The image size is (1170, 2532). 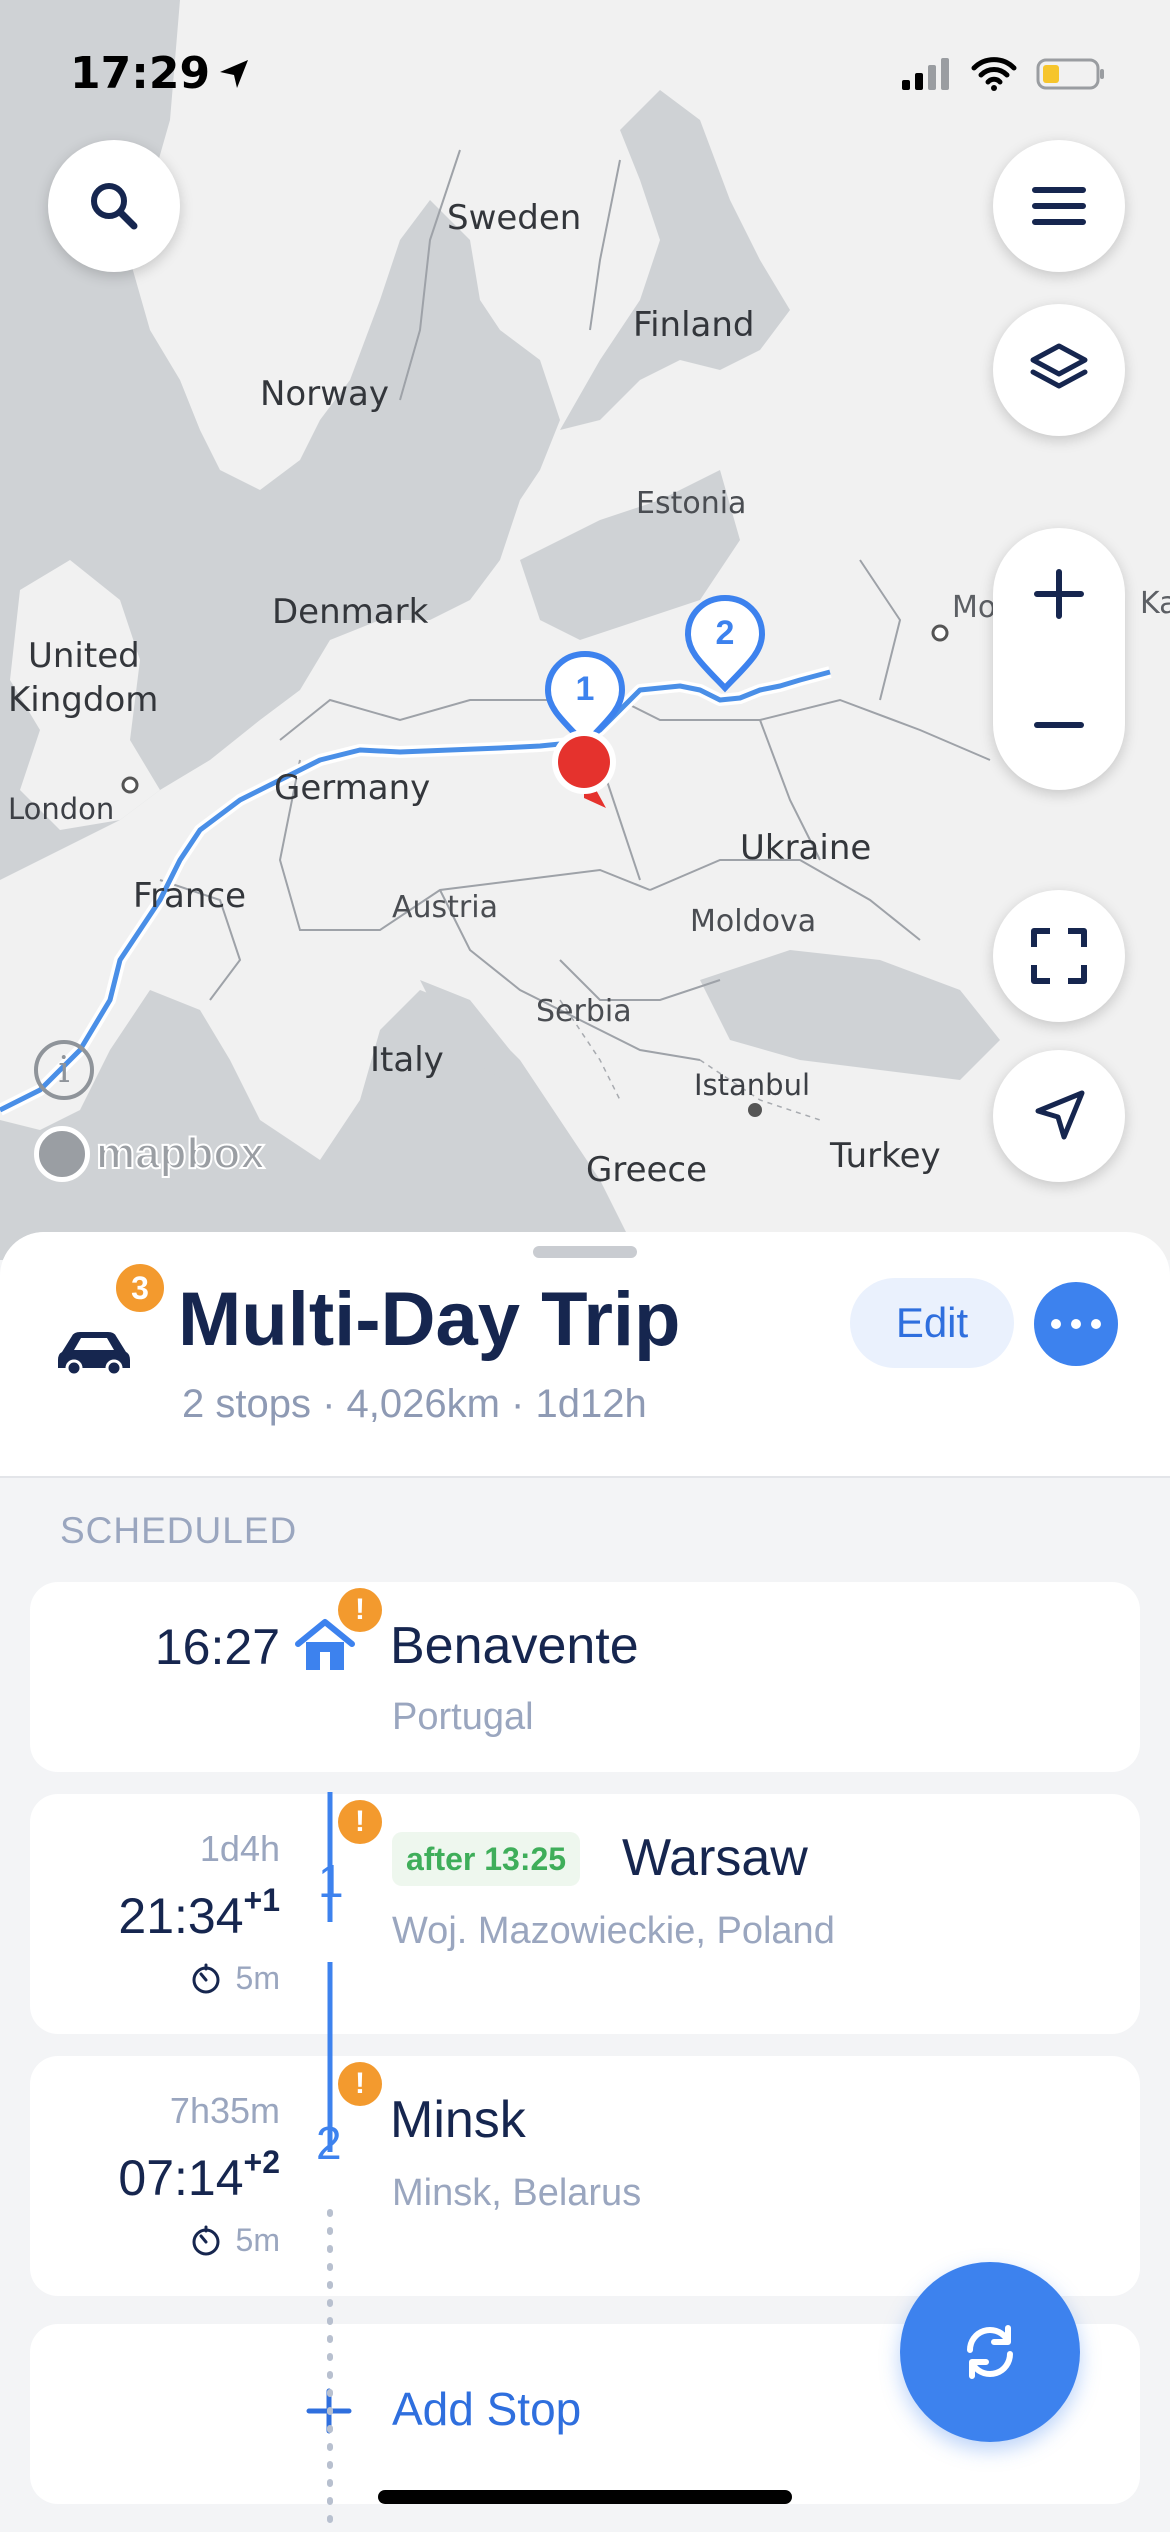 I want to click on map-label-turkey: Turkey, so click(x=885, y=1156).